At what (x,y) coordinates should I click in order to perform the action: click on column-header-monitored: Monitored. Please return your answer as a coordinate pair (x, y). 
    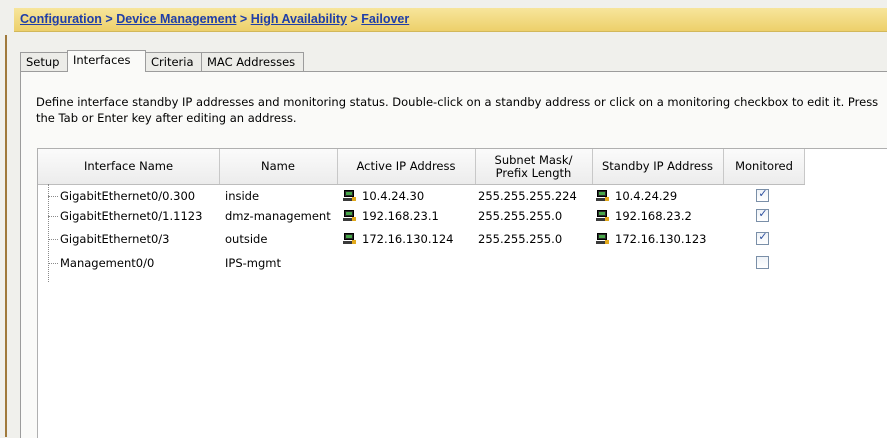
    Looking at the image, I should click on (764, 166).